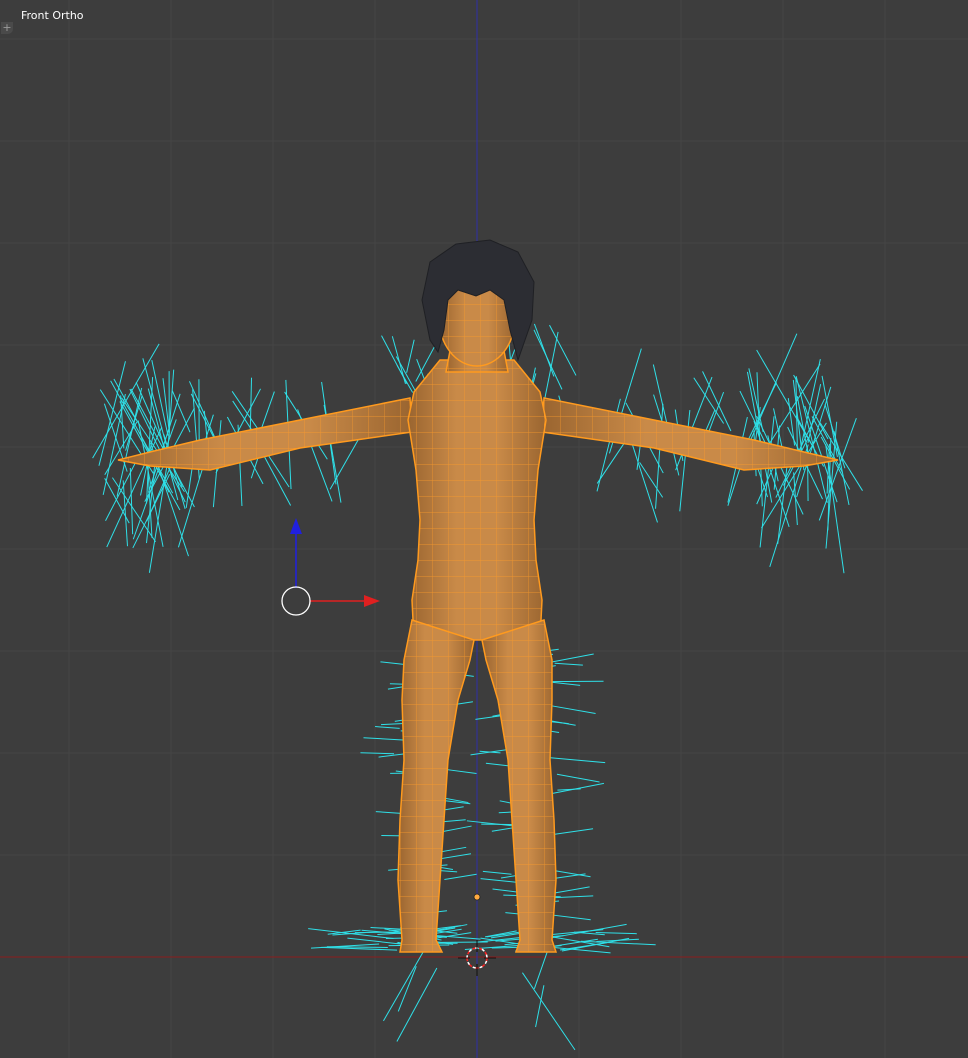 Image resolution: width=968 pixels, height=1058 pixels. I want to click on view-label: Front Ortho, so click(52, 15).